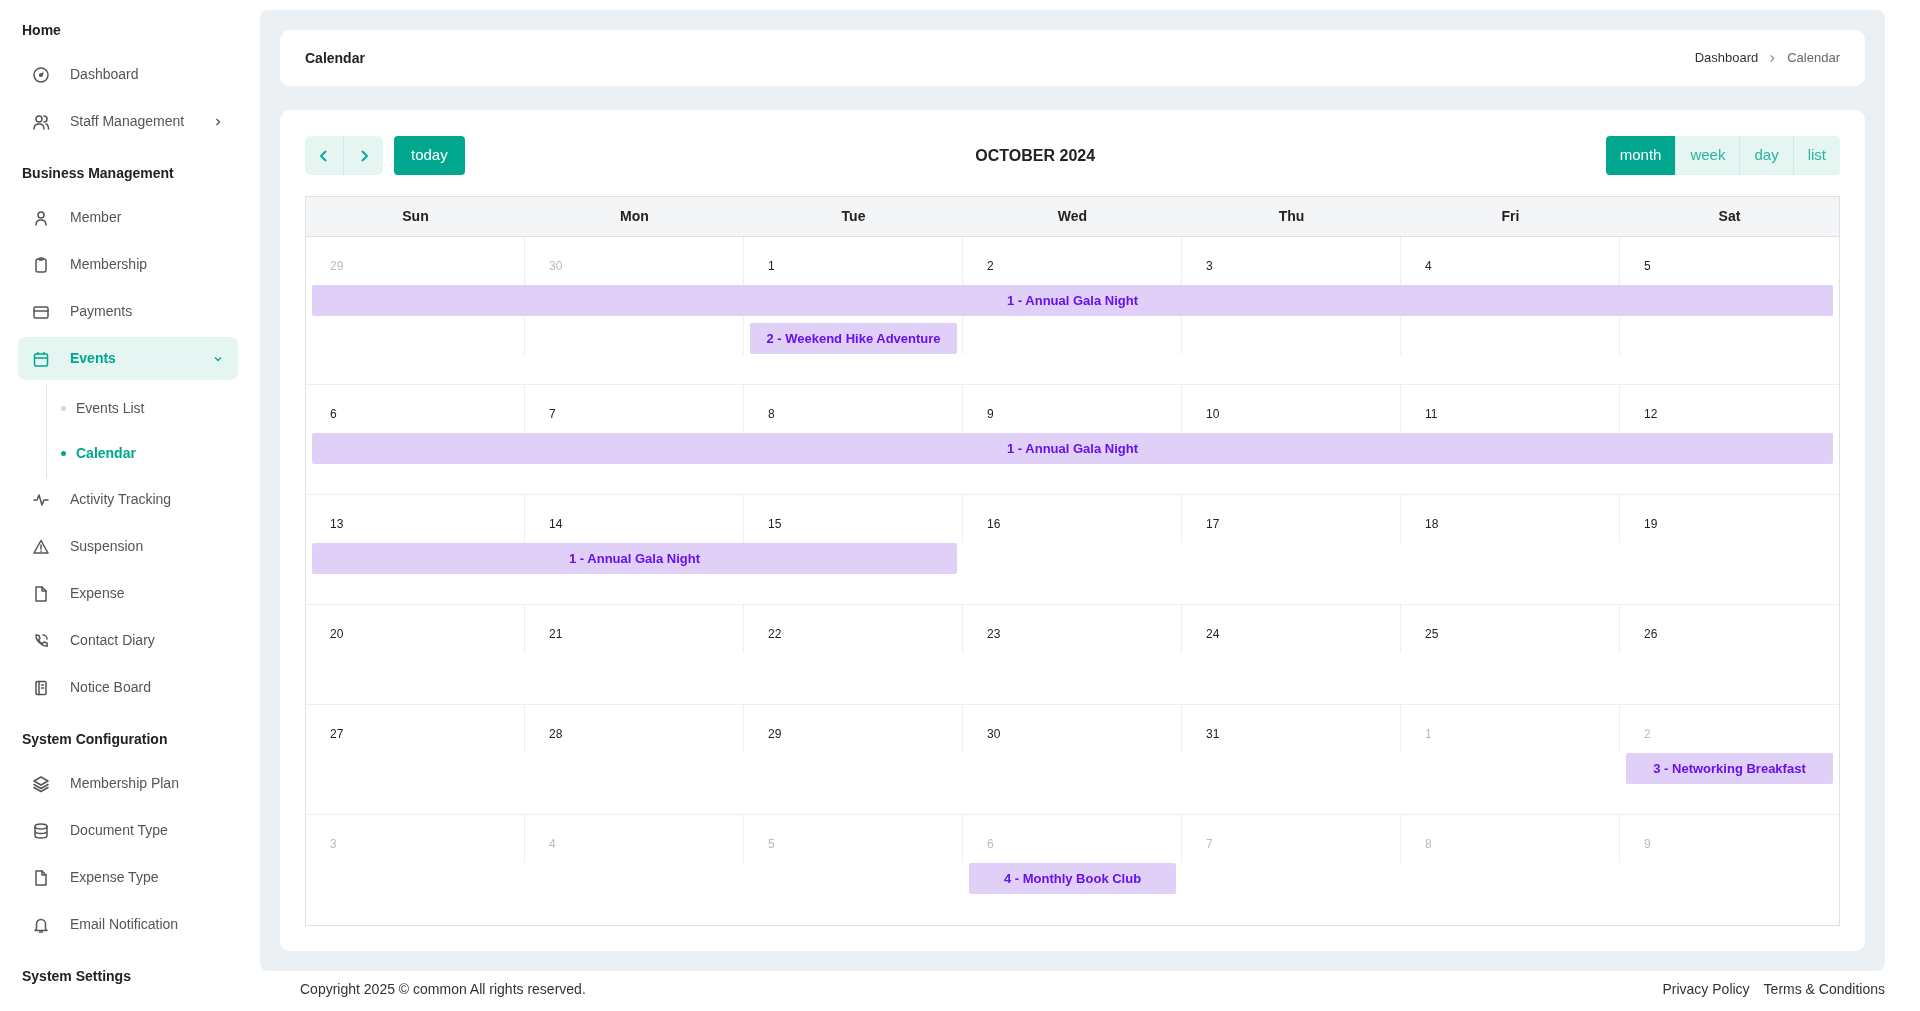  What do you see at coordinates (128, 546) in the screenshot?
I see `sidebar-item: Suspension` at bounding box center [128, 546].